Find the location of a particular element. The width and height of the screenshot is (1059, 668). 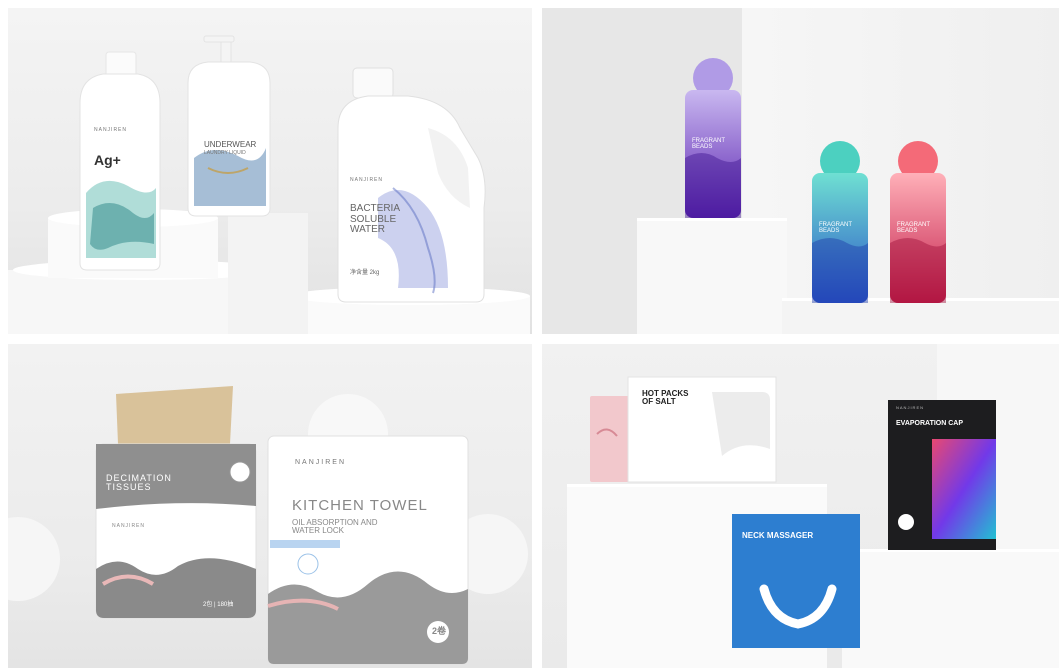

net-content: 净含量 2kg is located at coordinates (365, 273).